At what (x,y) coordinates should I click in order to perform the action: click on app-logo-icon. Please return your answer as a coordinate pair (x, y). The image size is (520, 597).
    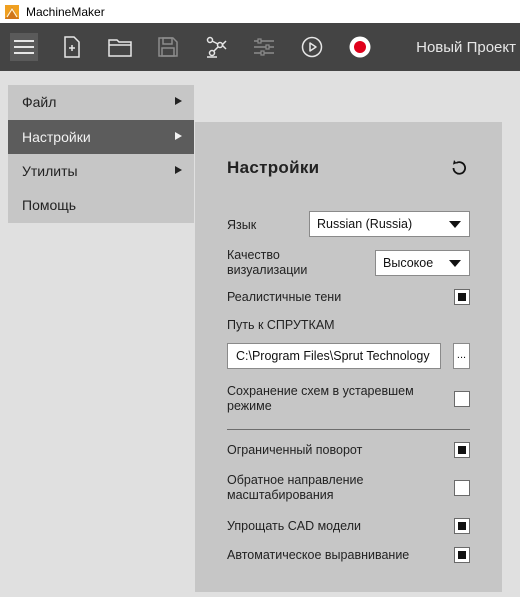
    Looking at the image, I should click on (12, 12).